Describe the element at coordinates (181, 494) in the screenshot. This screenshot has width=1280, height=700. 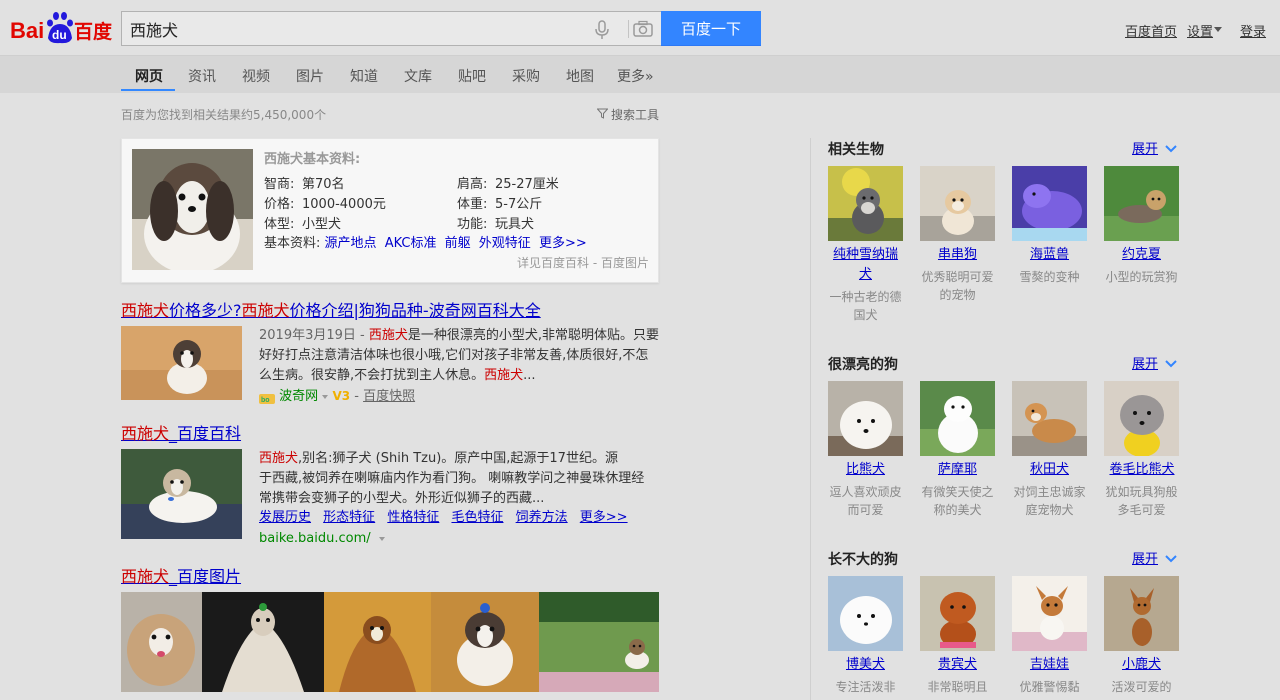
I see `result-2-thumbnail` at that location.